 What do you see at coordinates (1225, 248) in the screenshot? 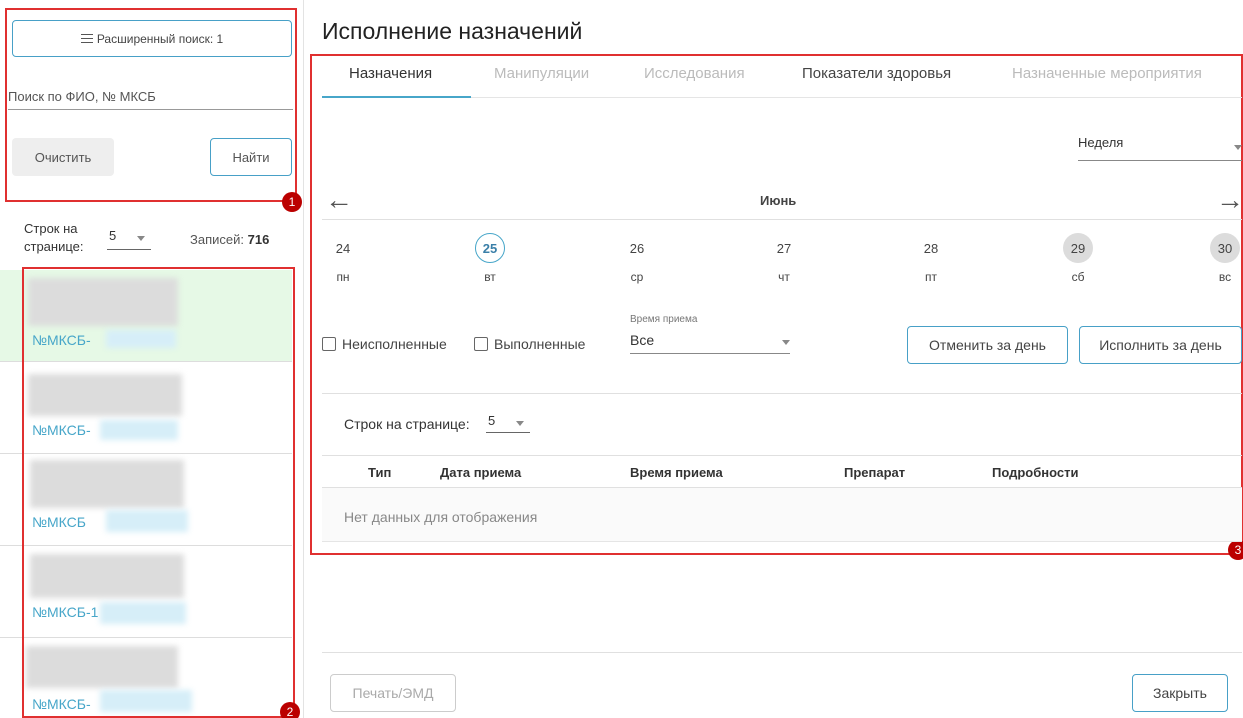
I see `day-30: 30` at bounding box center [1225, 248].